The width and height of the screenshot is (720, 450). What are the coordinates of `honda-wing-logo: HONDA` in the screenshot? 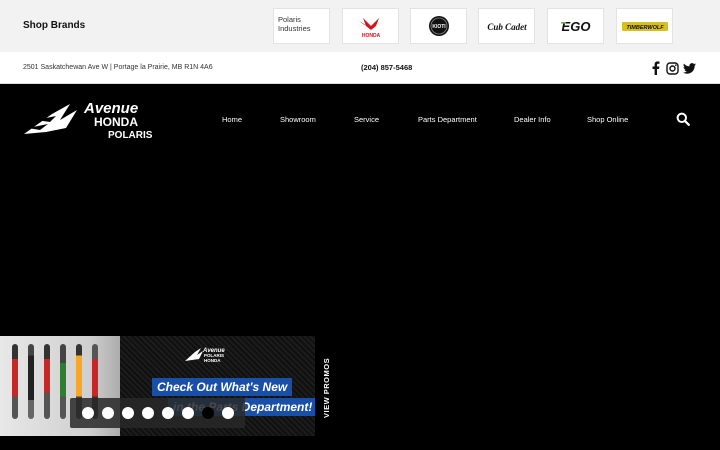 It's located at (369, 28).